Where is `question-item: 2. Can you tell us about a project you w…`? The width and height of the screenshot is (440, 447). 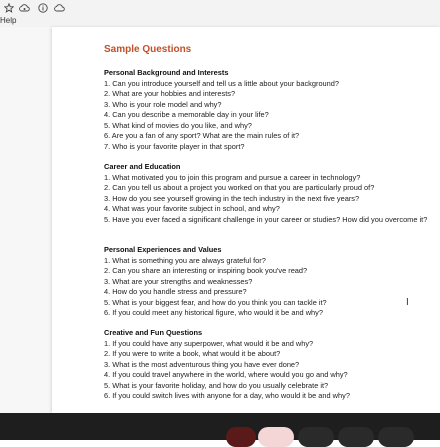
question-item: 2. Can you tell us about a project you w… is located at coordinates (239, 187).